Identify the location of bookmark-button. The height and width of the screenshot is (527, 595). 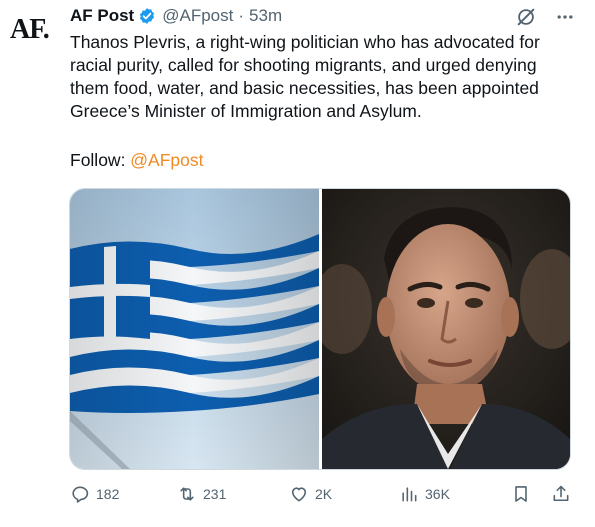
(521, 494).